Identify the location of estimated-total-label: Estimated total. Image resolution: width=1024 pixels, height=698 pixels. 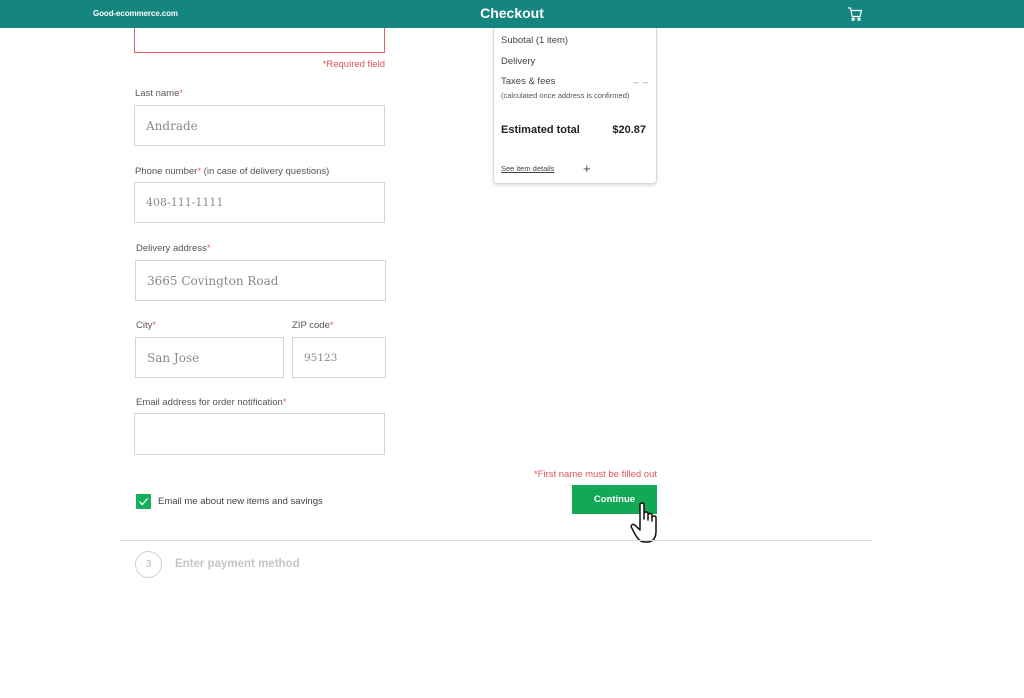
(540, 130).